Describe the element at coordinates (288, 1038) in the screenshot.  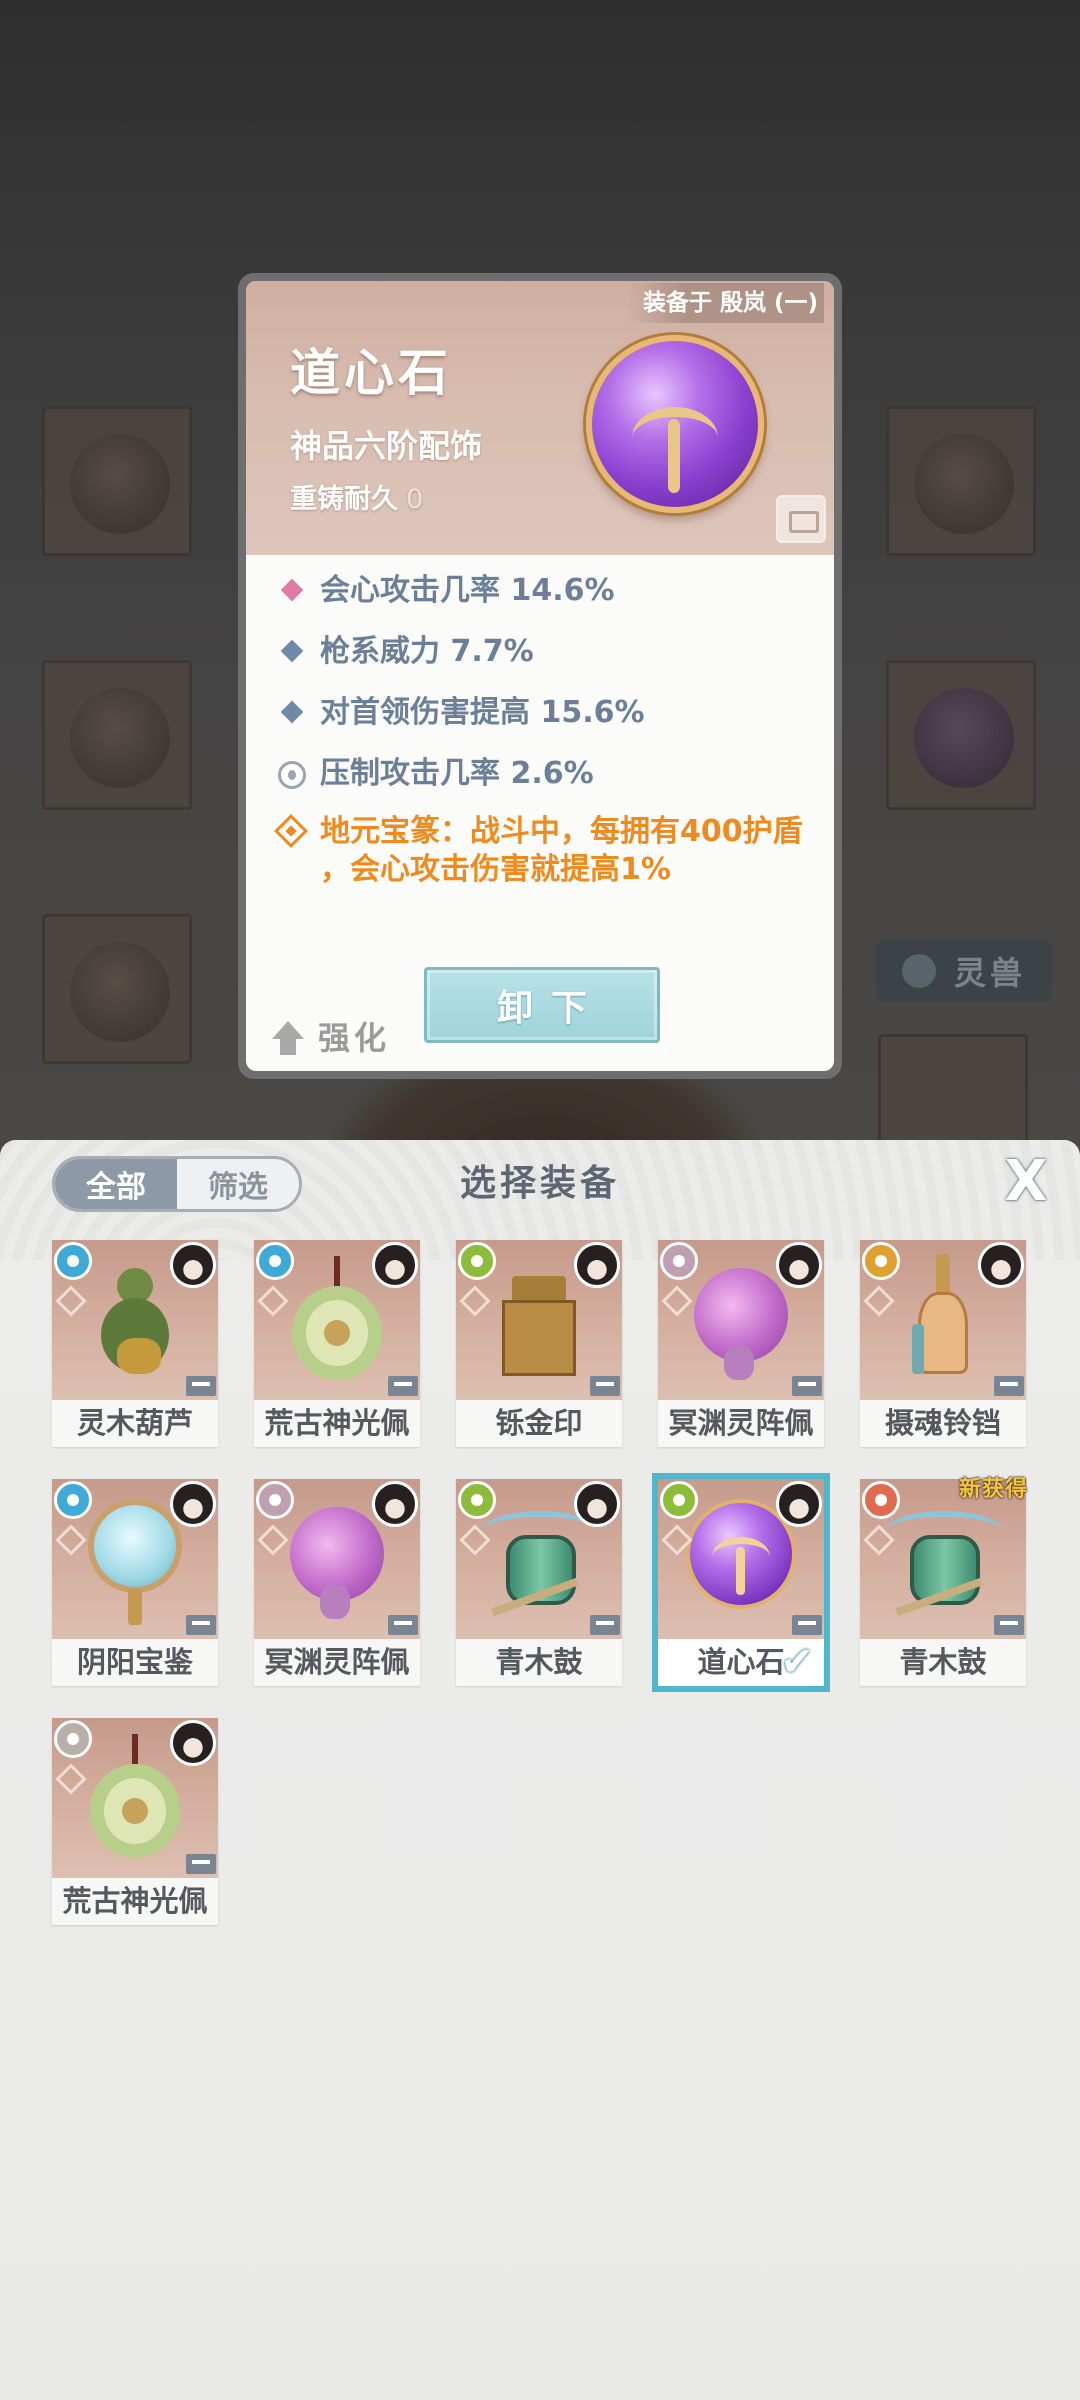
I see `up-arrow-icon` at that location.